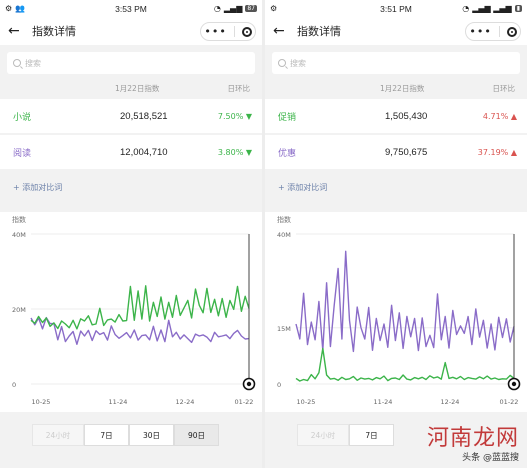 This screenshot has height=468, width=527. I want to click on keyword-name: 阅读, so click(22, 153).